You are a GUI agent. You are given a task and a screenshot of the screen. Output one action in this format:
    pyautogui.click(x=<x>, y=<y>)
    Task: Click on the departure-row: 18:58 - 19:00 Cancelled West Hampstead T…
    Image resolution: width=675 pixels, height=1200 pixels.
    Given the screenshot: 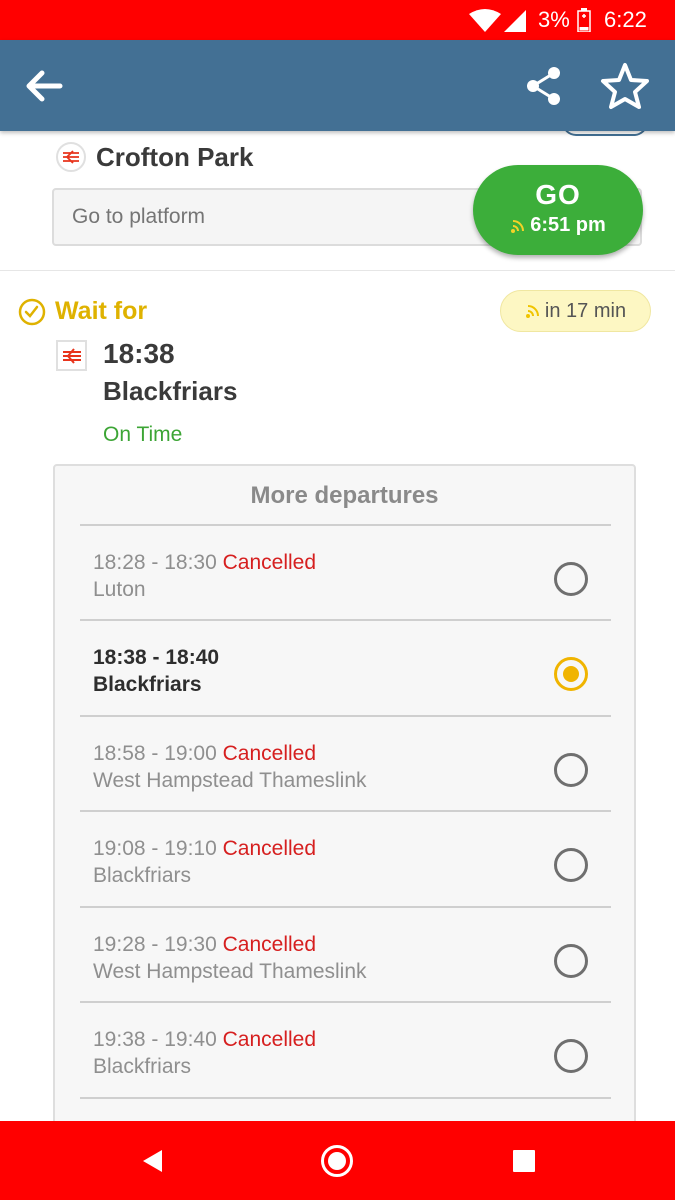 What is the action you would take?
    pyautogui.click(x=345, y=764)
    